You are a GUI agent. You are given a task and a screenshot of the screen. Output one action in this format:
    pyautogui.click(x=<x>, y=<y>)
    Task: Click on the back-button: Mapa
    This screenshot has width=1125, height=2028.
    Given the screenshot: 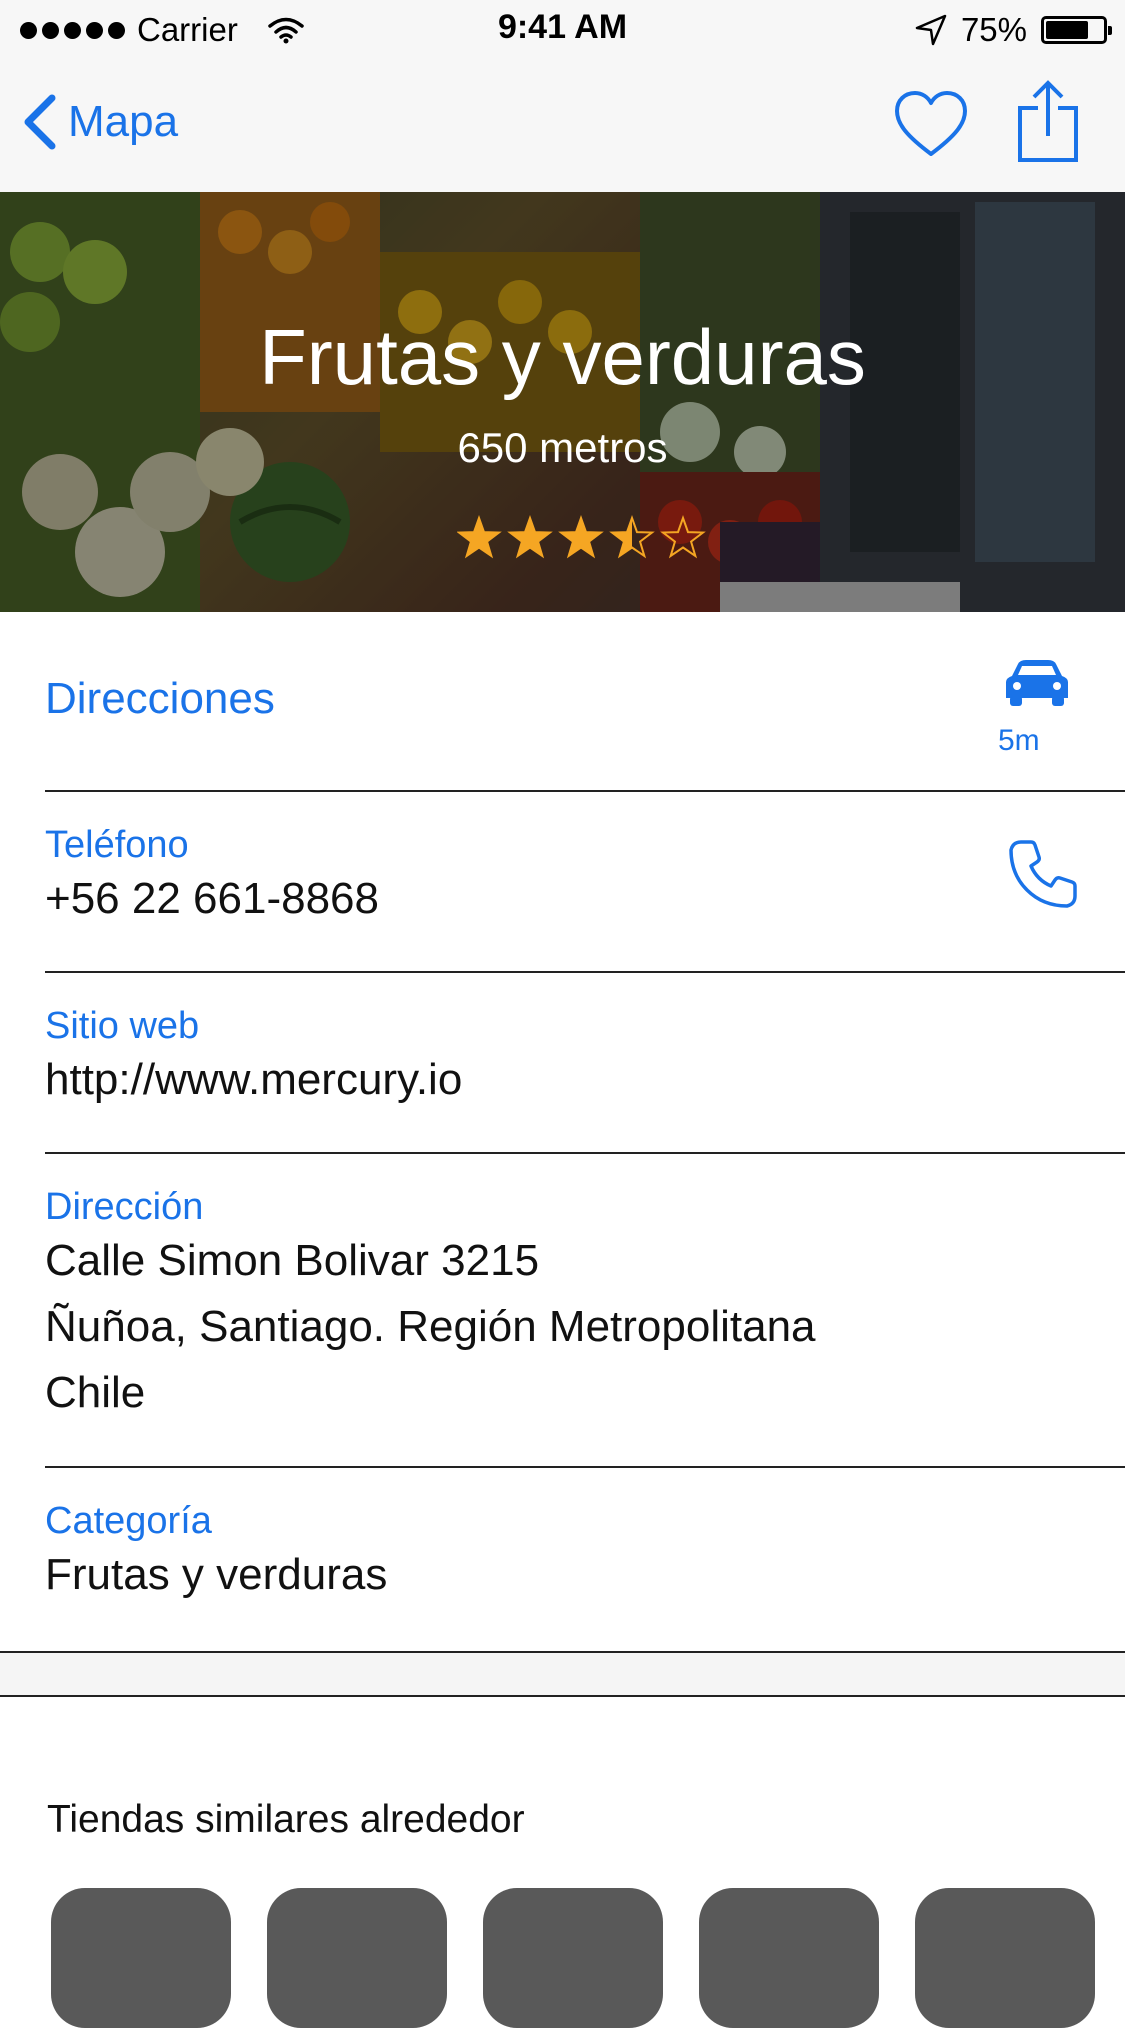 What is the action you would take?
    pyautogui.click(x=100, y=122)
    